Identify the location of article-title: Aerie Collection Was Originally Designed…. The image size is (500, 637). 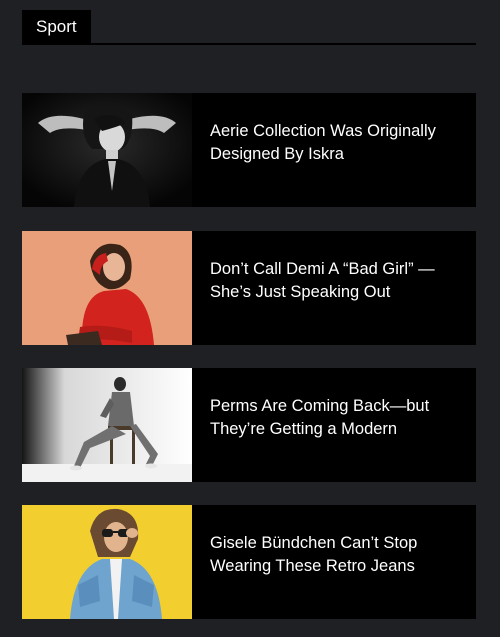
(335, 143).